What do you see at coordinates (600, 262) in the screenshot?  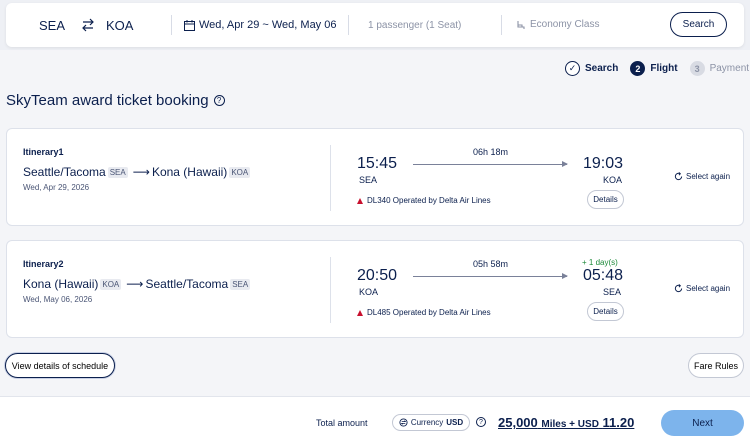 I see `plus-day-badge: + 1 day(s)` at bounding box center [600, 262].